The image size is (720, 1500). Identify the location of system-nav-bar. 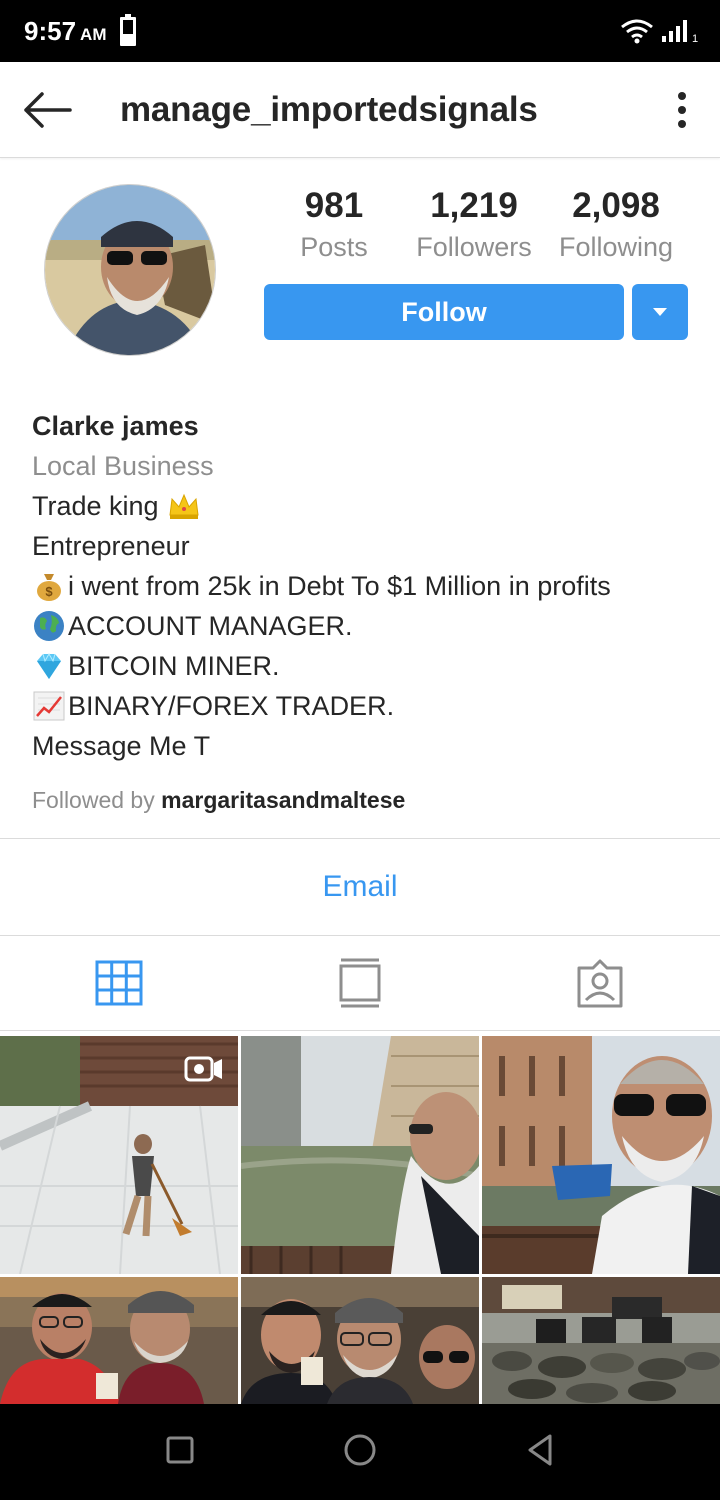
(360, 1452).